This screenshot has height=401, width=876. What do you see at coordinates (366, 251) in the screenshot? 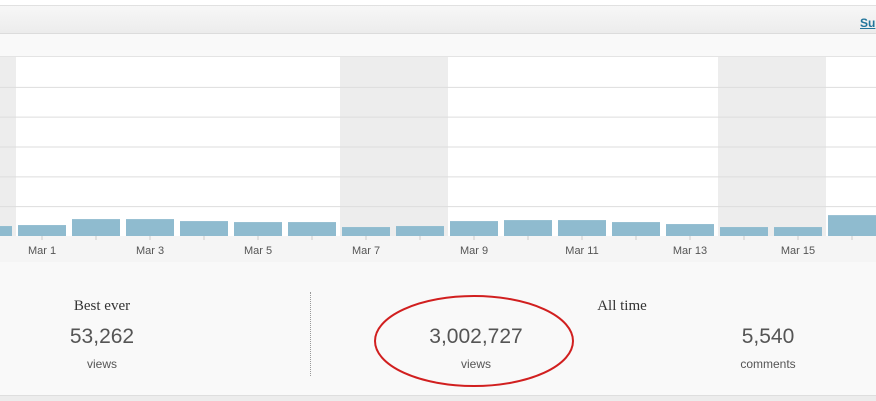
I see `x-tick-label: Mar 7` at bounding box center [366, 251].